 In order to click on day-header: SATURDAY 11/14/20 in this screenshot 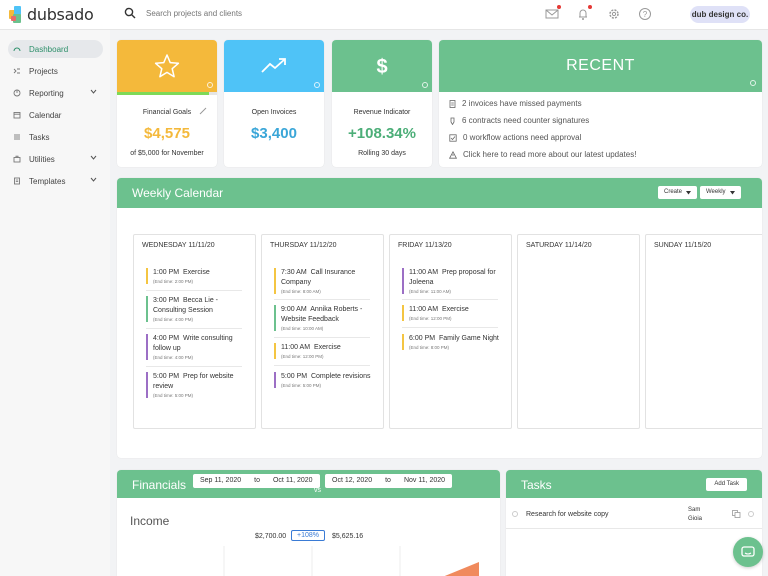, I will do `click(559, 245)`.